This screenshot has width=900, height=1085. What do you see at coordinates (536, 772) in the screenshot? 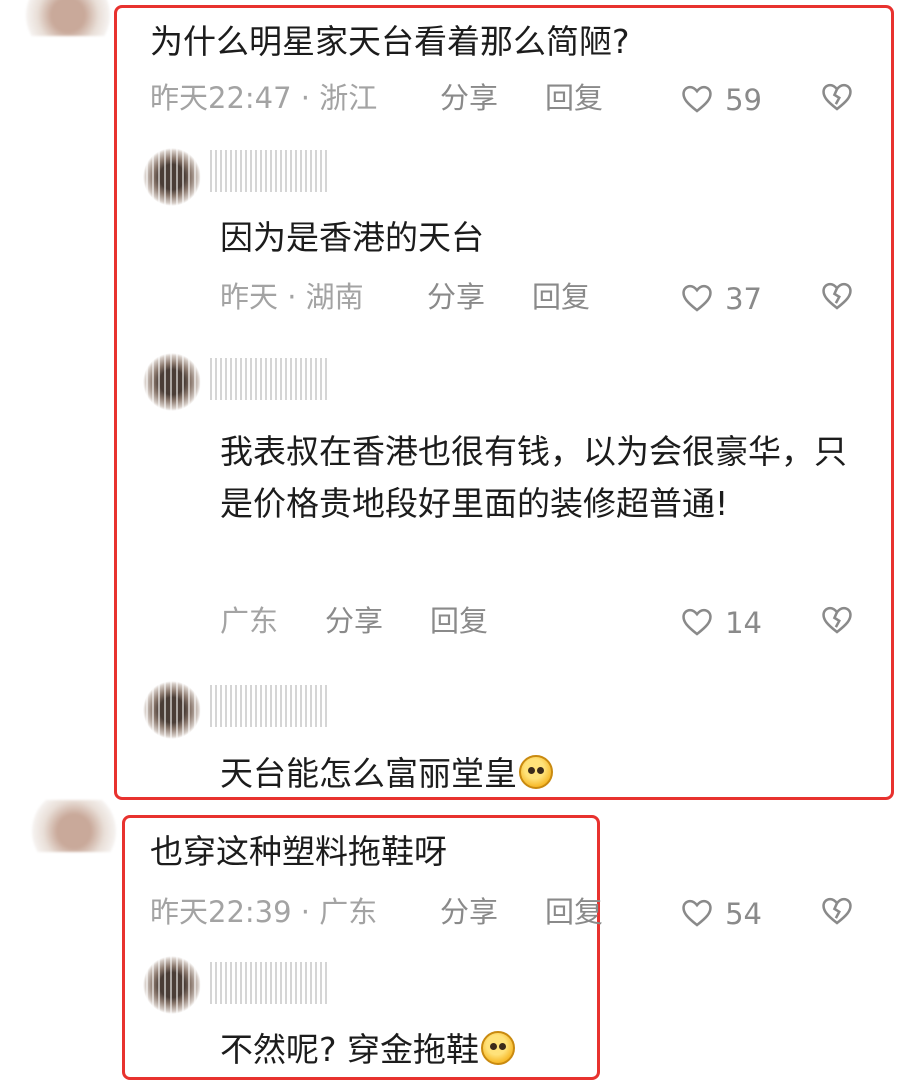
I see `astonished-face-emoji` at bounding box center [536, 772].